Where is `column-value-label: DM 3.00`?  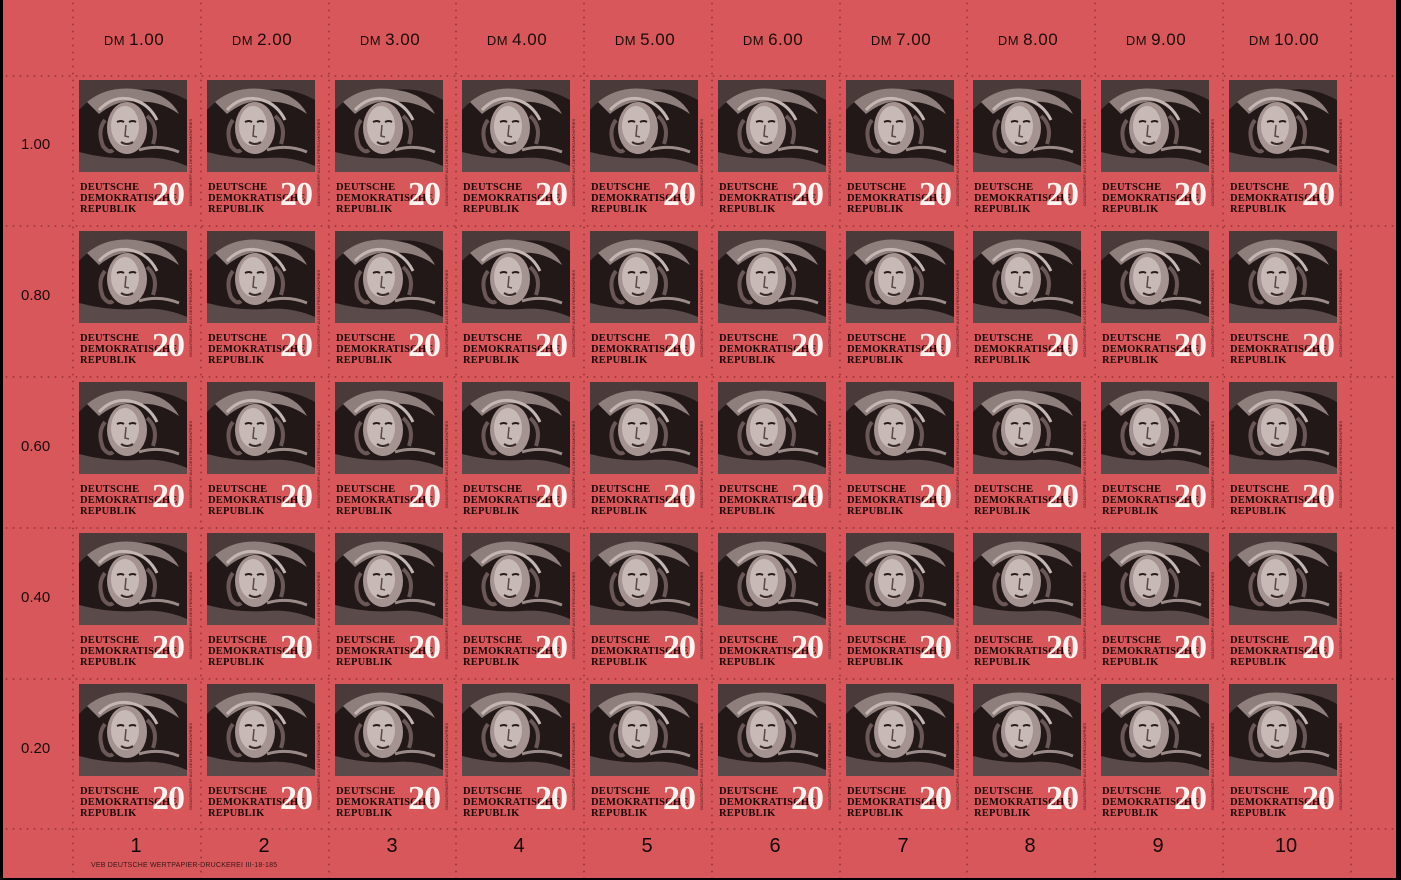 column-value-label: DM 3.00 is located at coordinates (390, 40).